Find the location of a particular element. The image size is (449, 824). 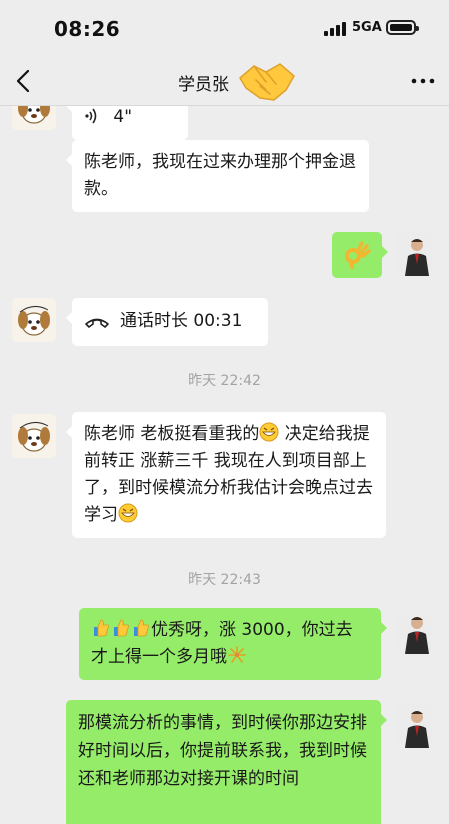

voice-message-bubble: 4" is located at coordinates (127, 123).